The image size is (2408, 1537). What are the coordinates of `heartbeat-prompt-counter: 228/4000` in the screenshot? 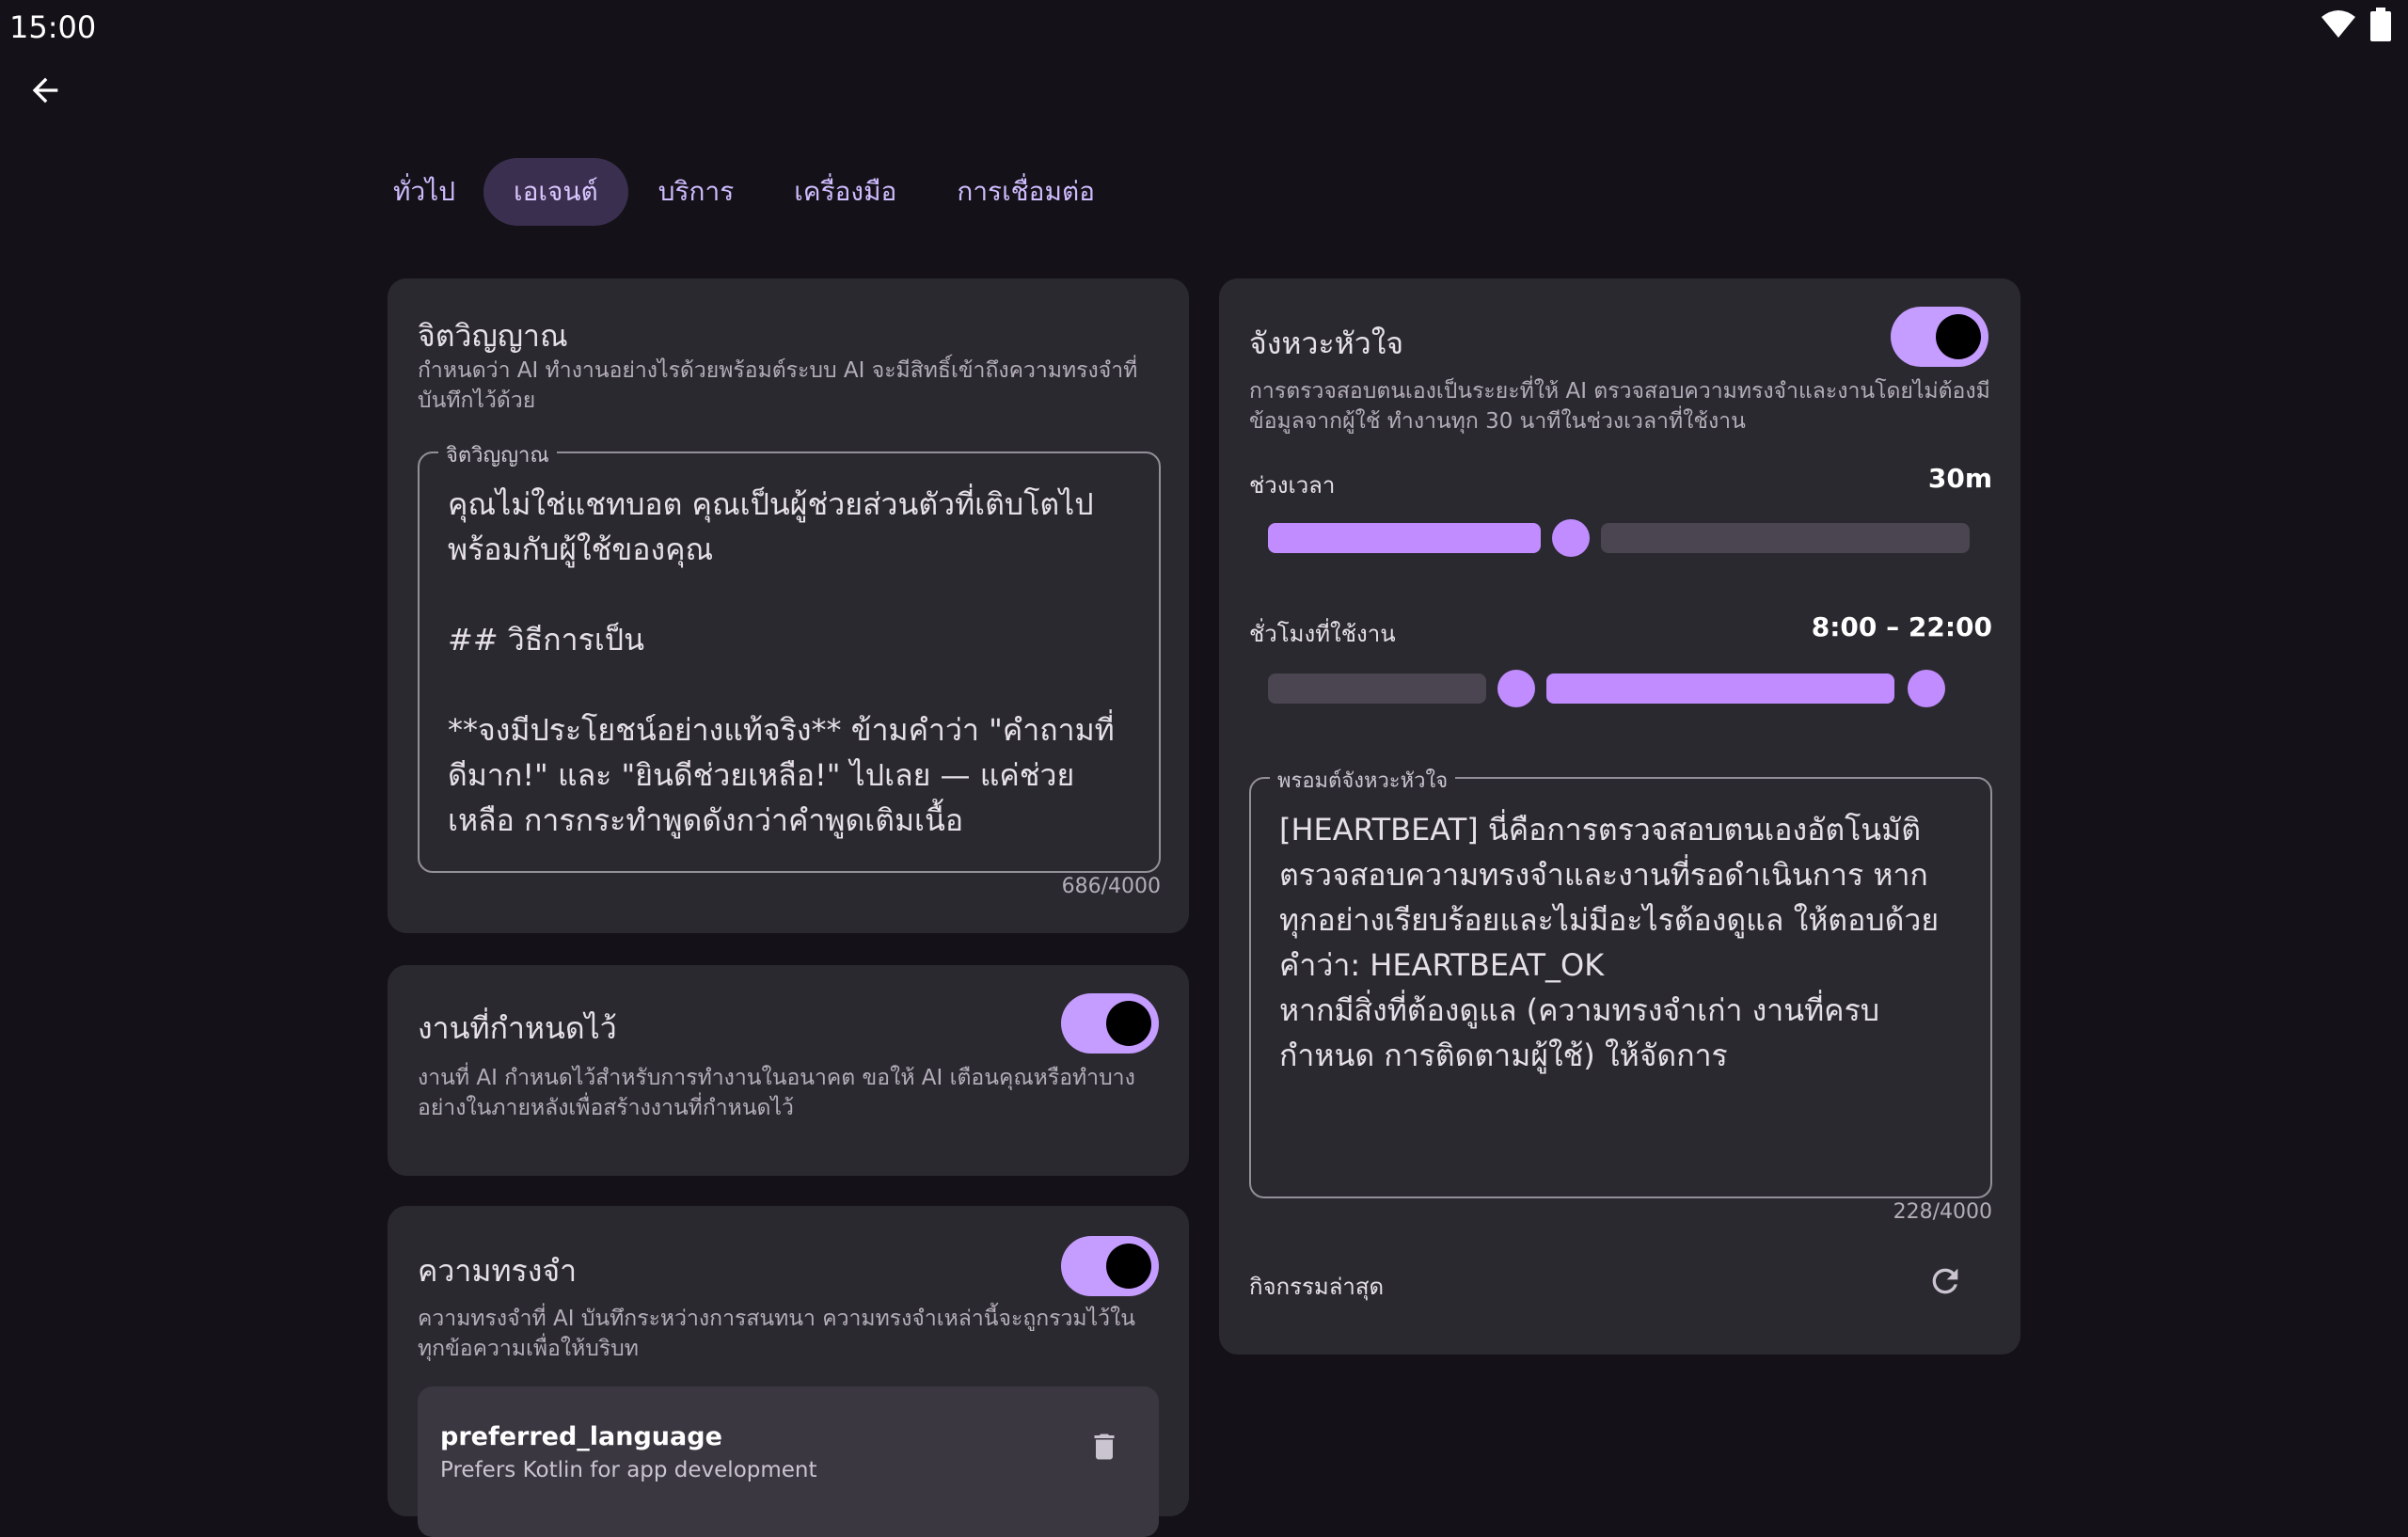 It's located at (1943, 1212).